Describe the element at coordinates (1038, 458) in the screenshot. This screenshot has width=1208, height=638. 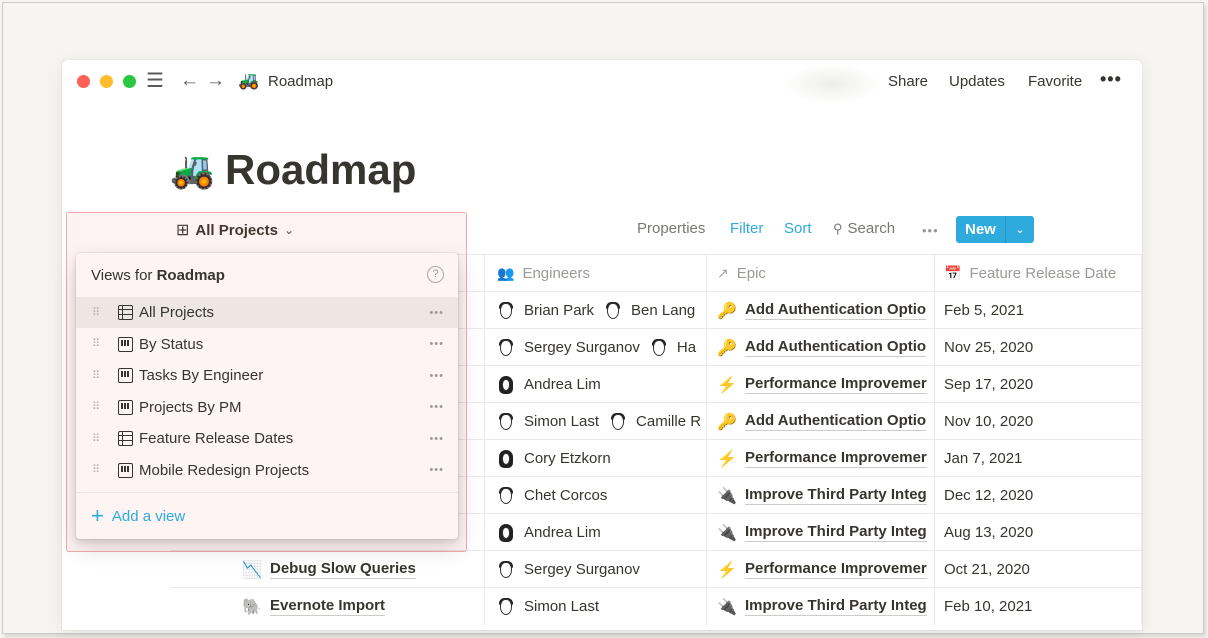
I see `release-date-cell: Jan 7, 2021` at that location.